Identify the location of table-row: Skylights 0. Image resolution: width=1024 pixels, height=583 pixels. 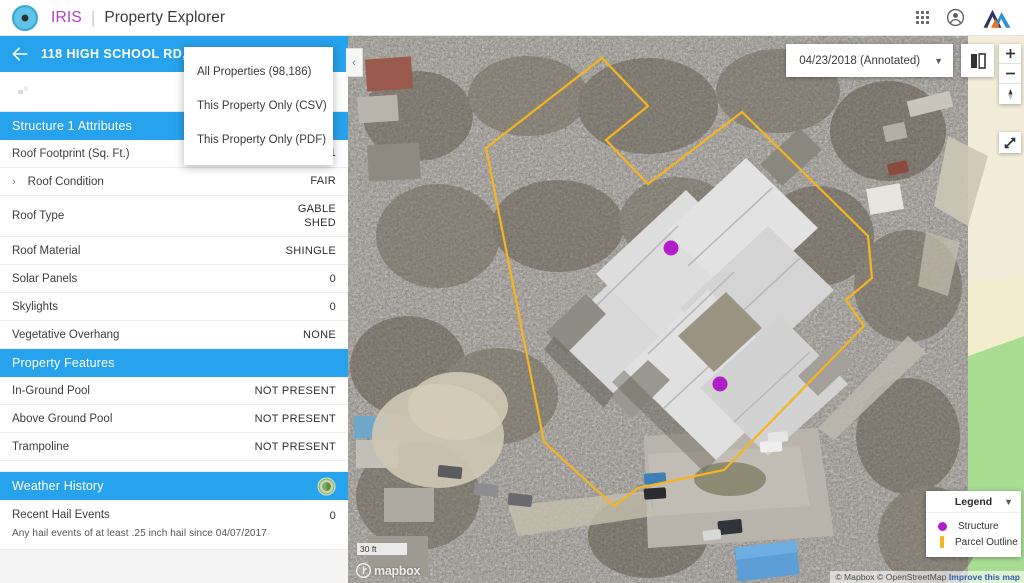
(174, 307).